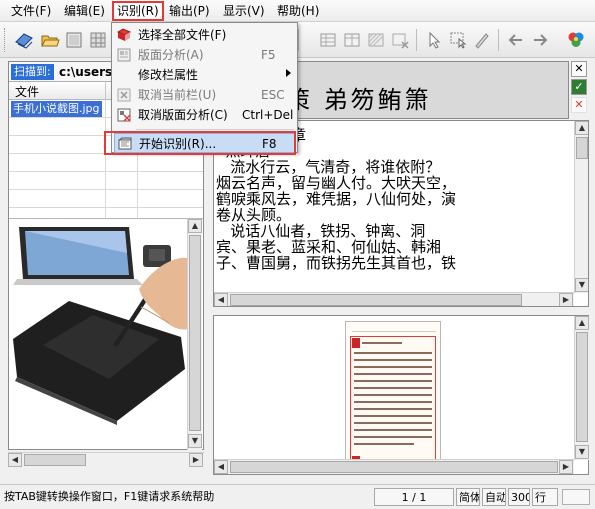  Describe the element at coordinates (32, 72) in the screenshot. I see `scan-to-label: 扫描到:` at that location.